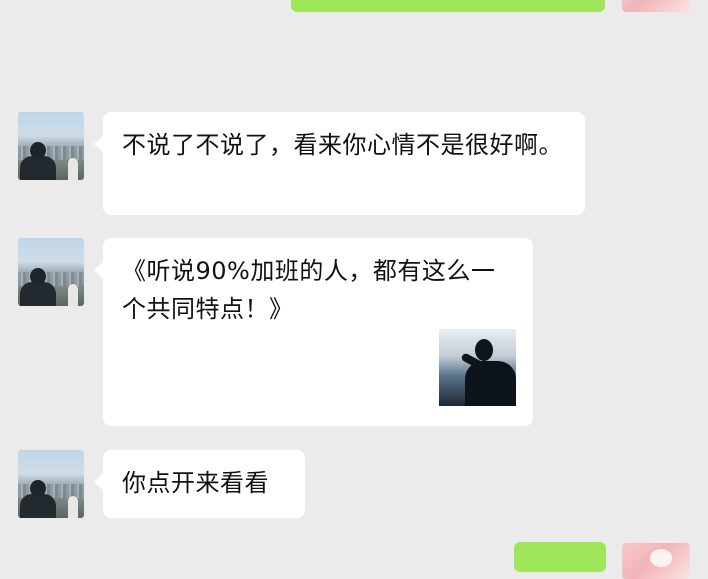 This screenshot has height=579, width=708. I want to click on self-avatar-bottom, so click(656, 561).